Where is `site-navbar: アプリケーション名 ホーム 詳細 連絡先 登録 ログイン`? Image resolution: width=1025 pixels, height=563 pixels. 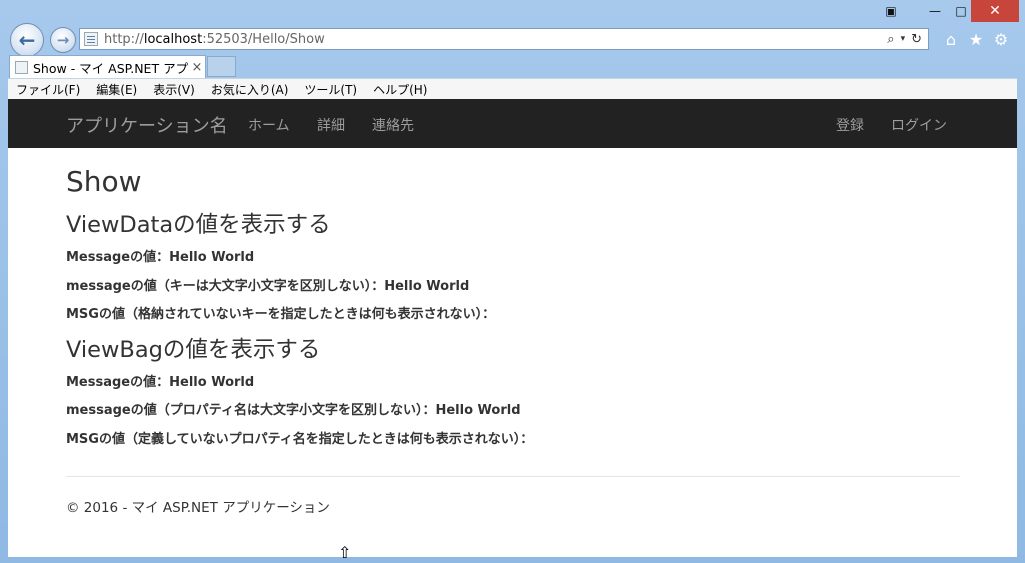 site-navbar: アプリケーション名 ホーム 詳細 連絡先 登録 ログイン is located at coordinates (512, 123).